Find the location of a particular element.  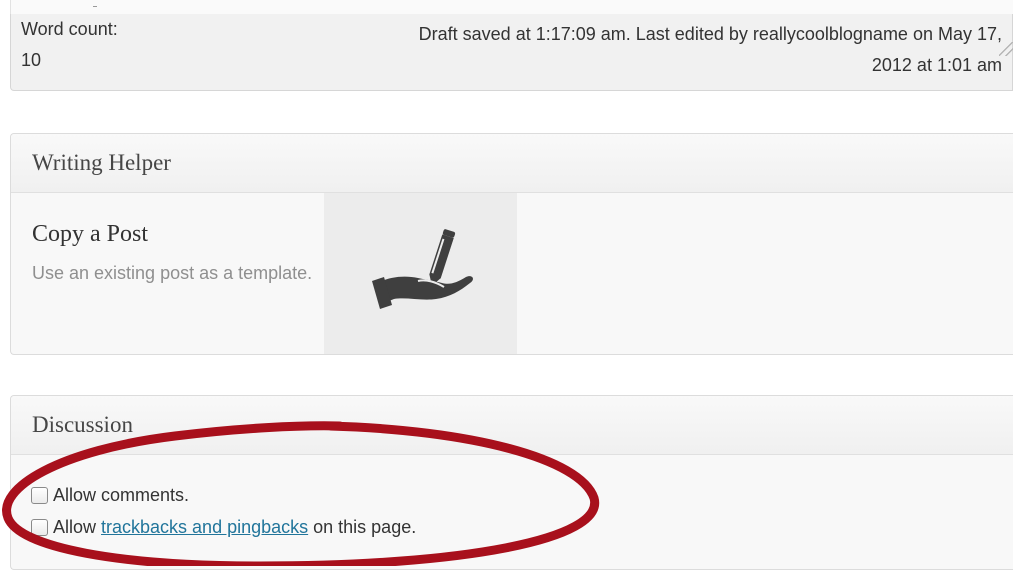

allow-comments-checkbox is located at coordinates (39, 495).